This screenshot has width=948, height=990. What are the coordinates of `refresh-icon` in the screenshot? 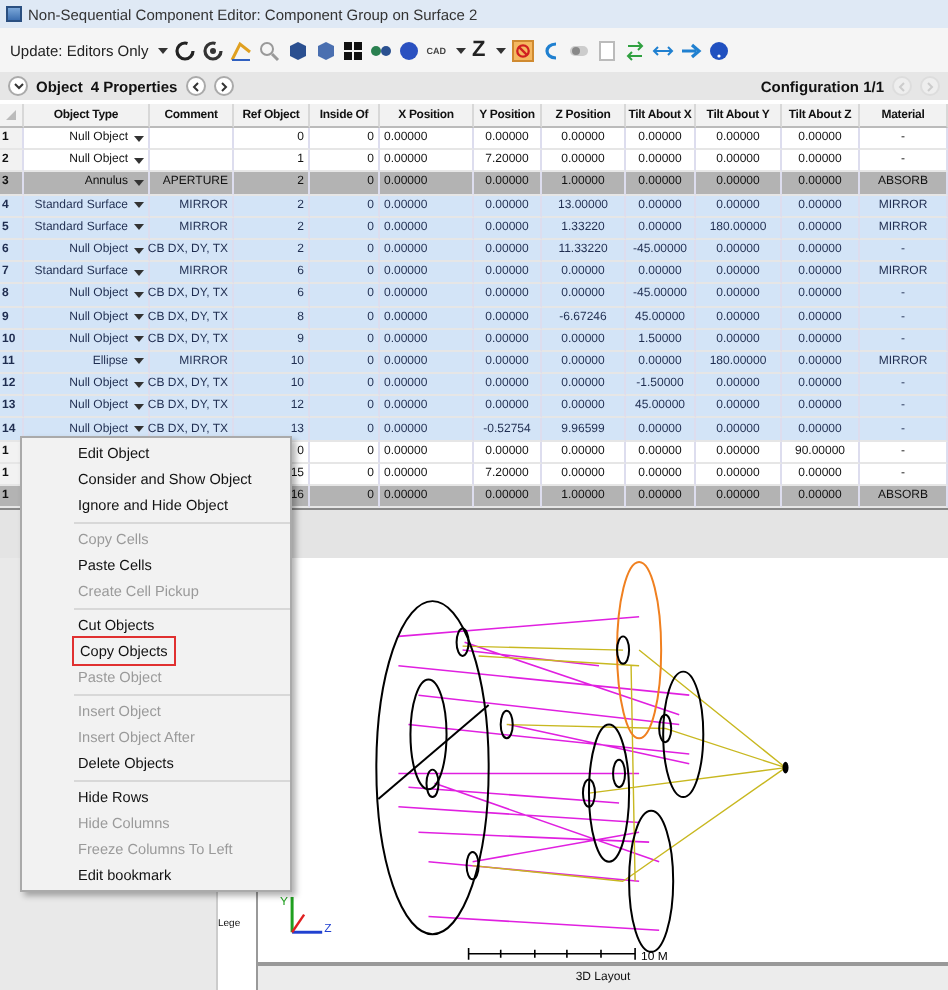 It's located at (185, 50).